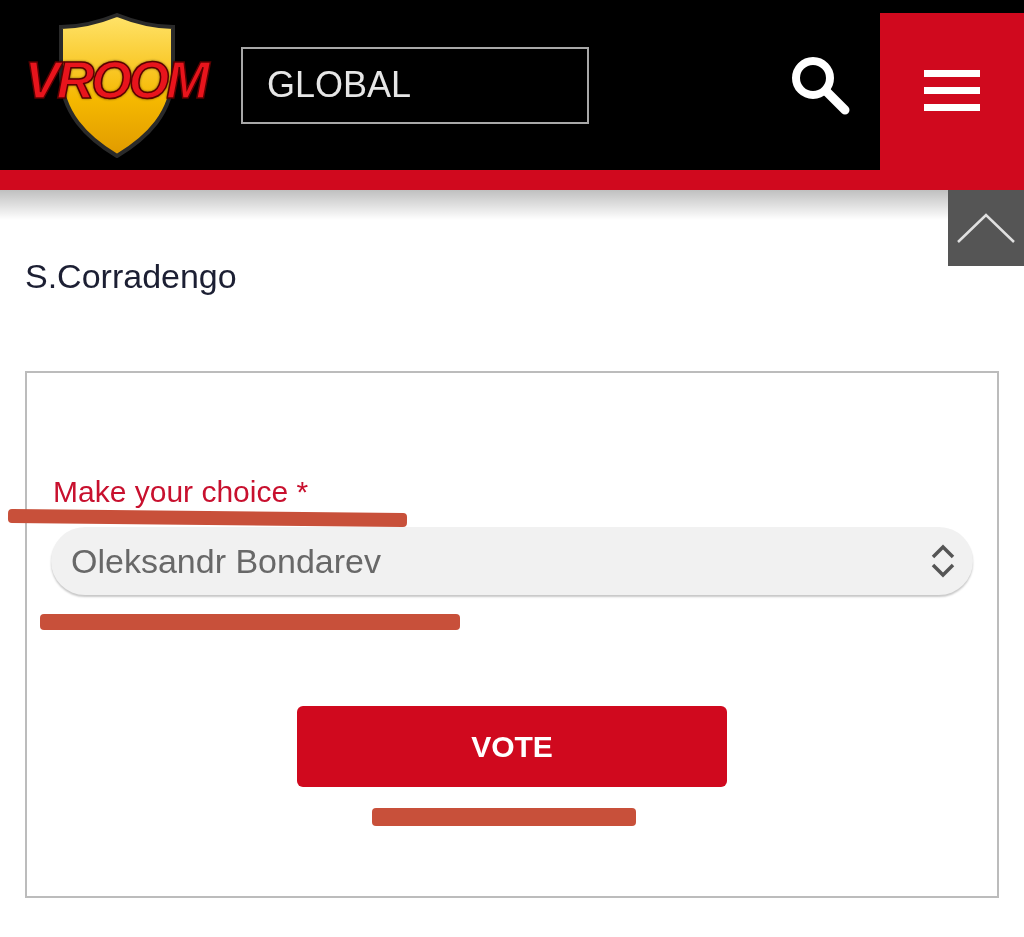  I want to click on search-button, so click(820, 85).